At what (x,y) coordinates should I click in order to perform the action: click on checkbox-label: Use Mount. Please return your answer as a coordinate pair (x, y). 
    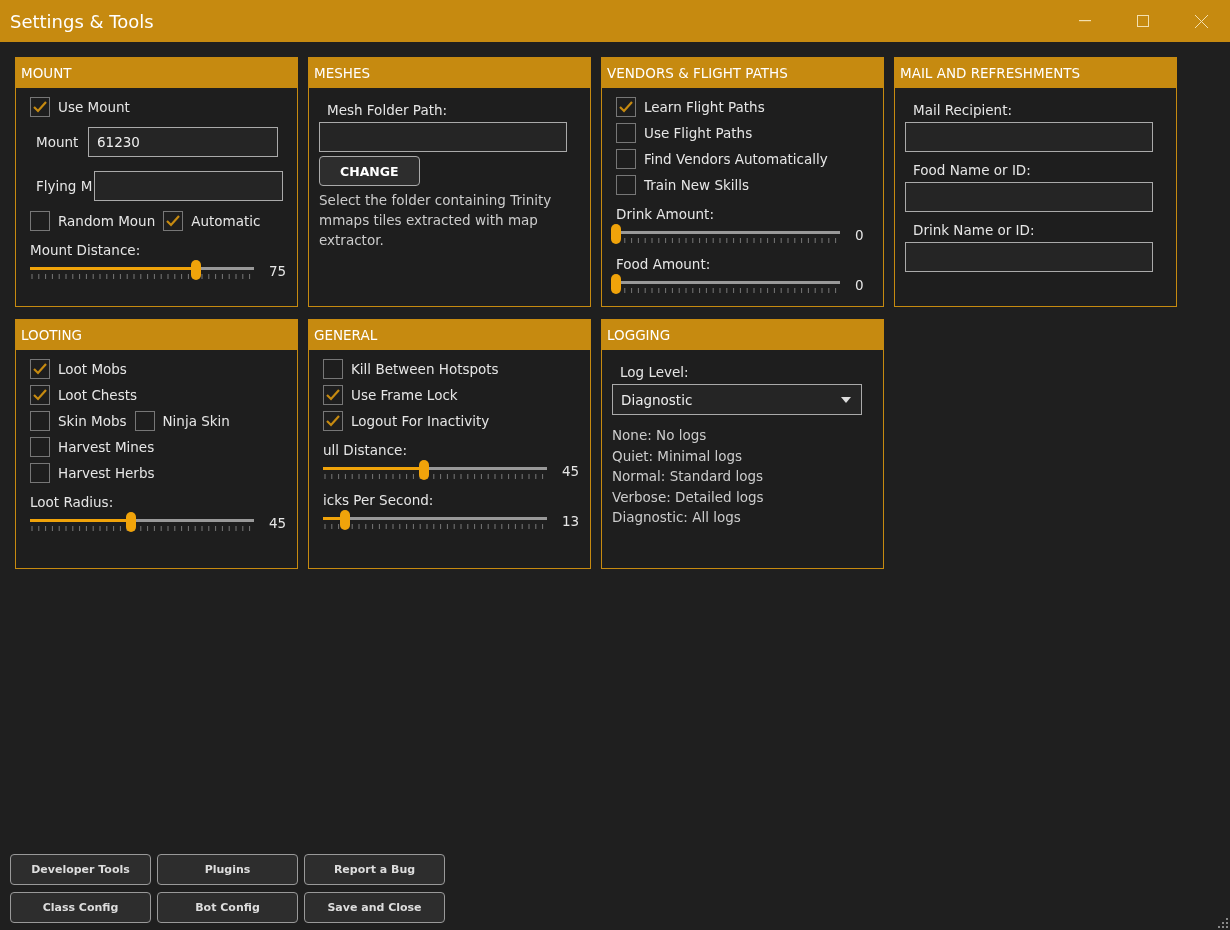
    Looking at the image, I should click on (94, 107).